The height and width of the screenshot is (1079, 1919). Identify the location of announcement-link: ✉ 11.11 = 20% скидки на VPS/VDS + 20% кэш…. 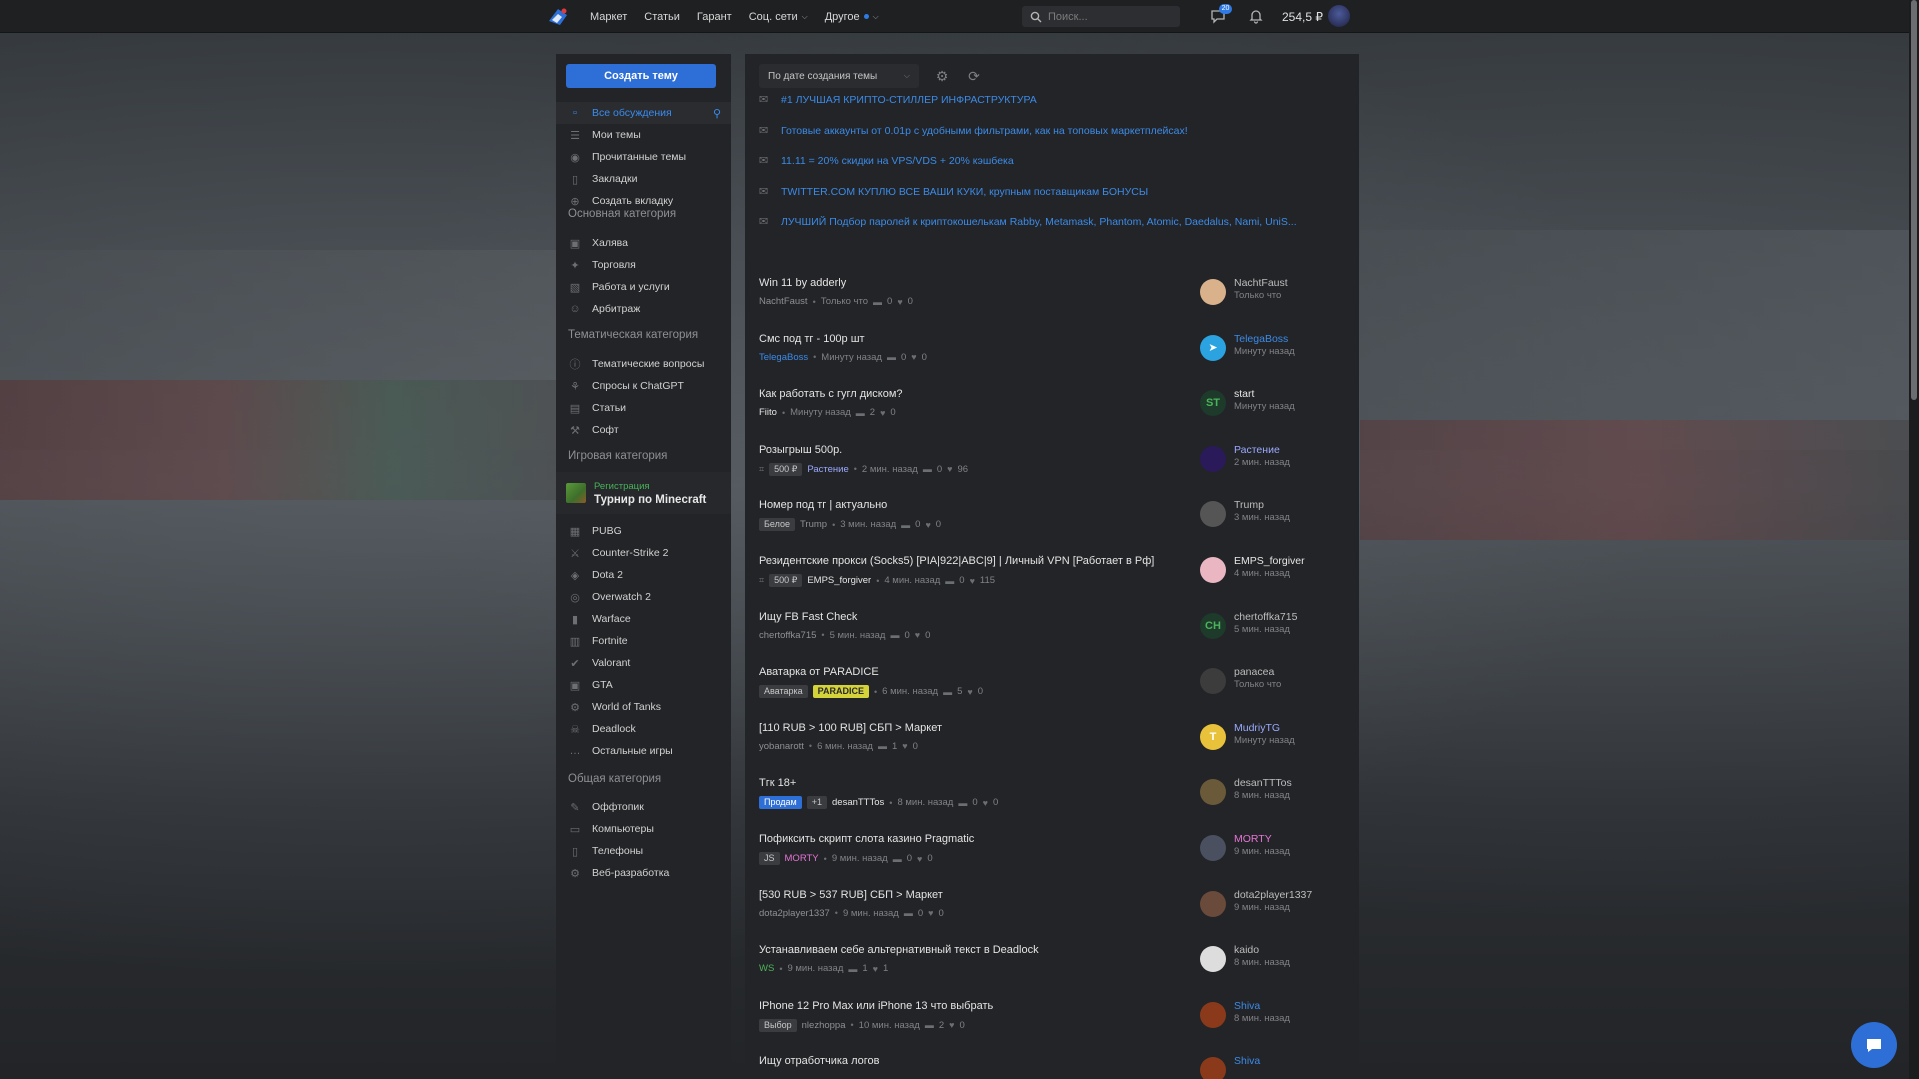
(886, 161).